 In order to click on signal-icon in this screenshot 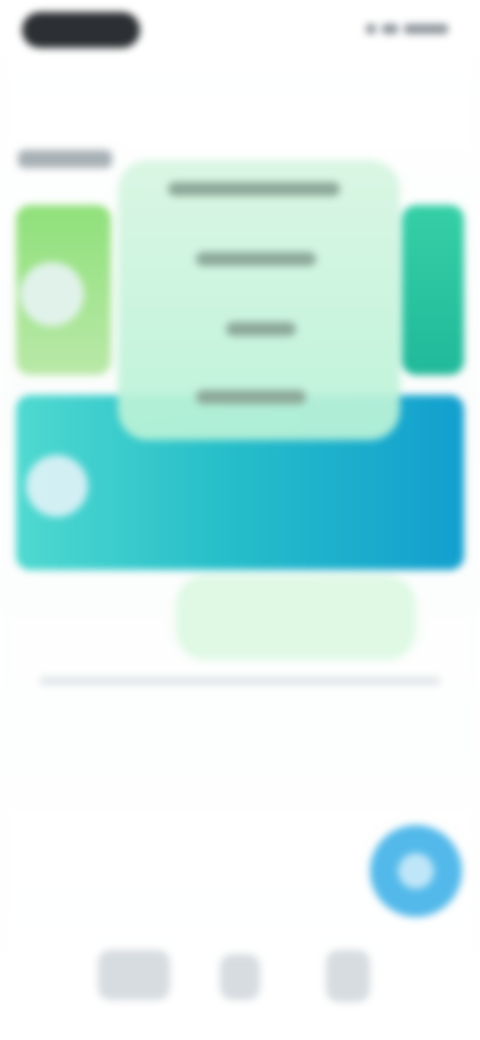, I will do `click(371, 29)`.